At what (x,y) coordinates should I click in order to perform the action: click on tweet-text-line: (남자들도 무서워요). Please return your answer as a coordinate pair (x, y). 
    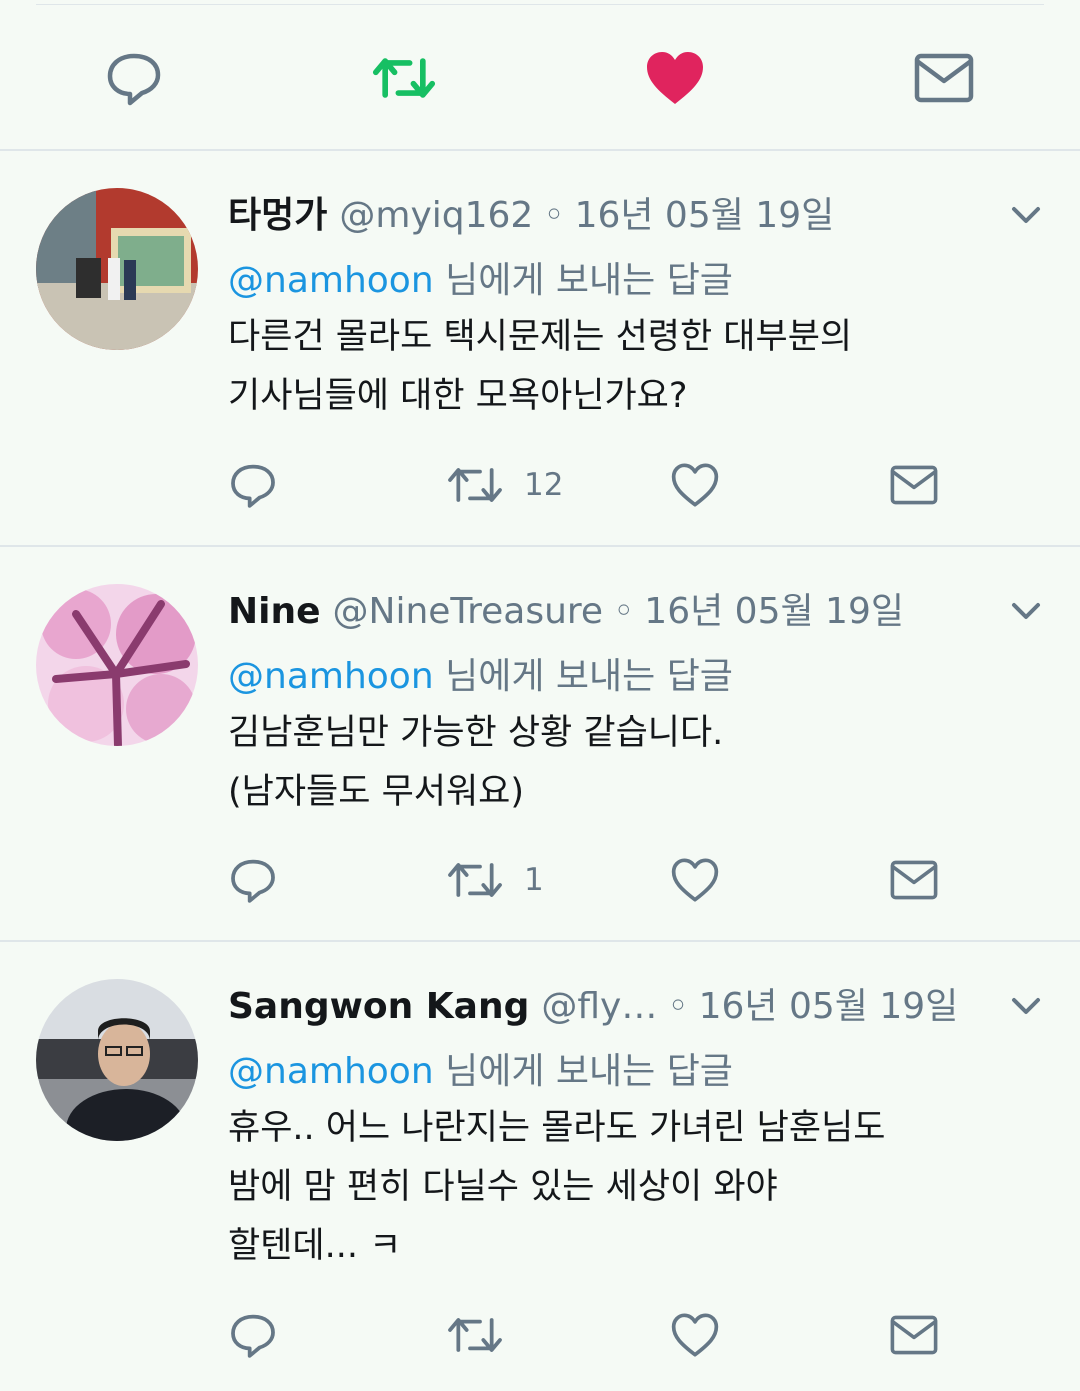
    Looking at the image, I should click on (376, 792).